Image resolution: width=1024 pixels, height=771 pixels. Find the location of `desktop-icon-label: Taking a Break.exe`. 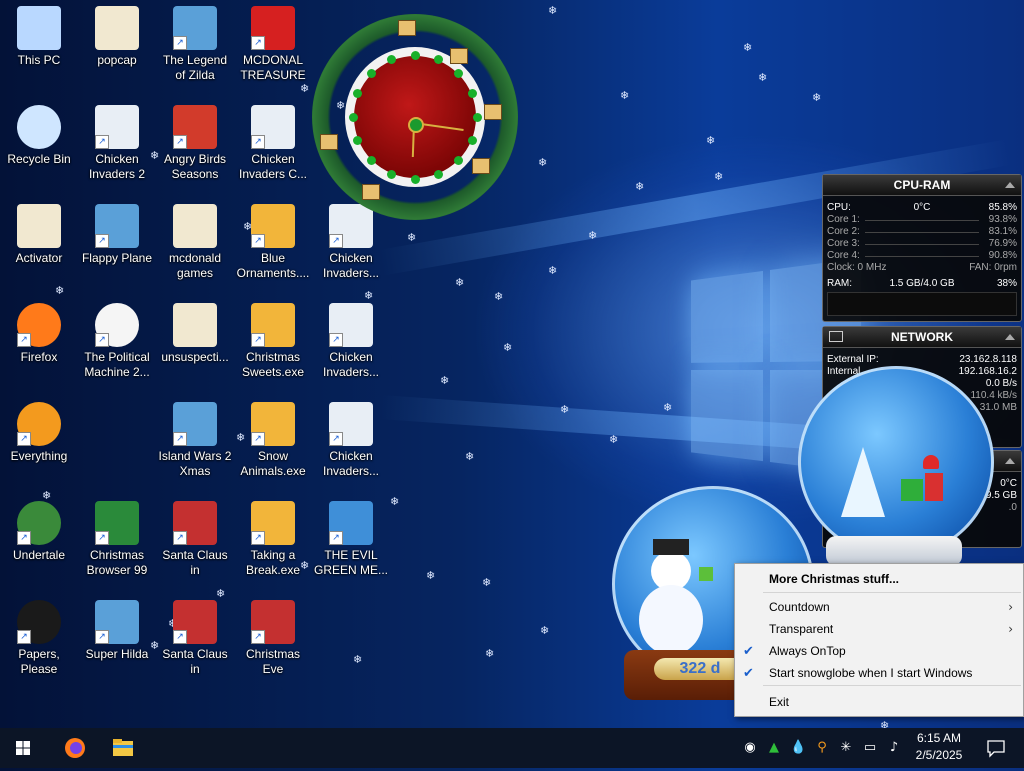

desktop-icon-label: Taking a Break.exe is located at coordinates (273, 562).